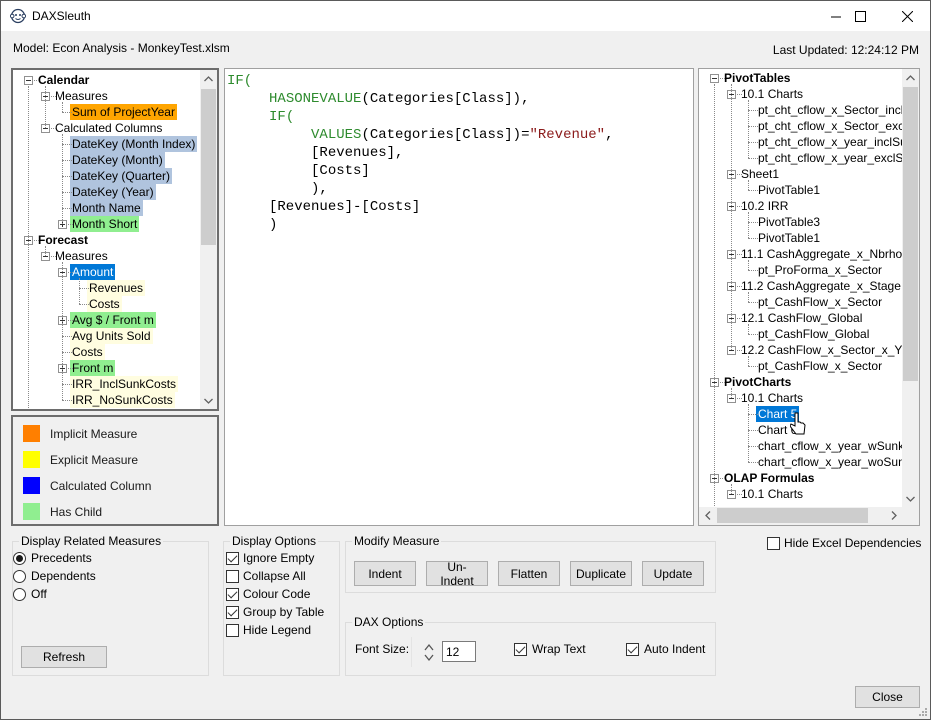 The image size is (931, 720). What do you see at coordinates (829, 446) in the screenshot?
I see `tree-item: chart_cflow_x_year_wSunk` at bounding box center [829, 446].